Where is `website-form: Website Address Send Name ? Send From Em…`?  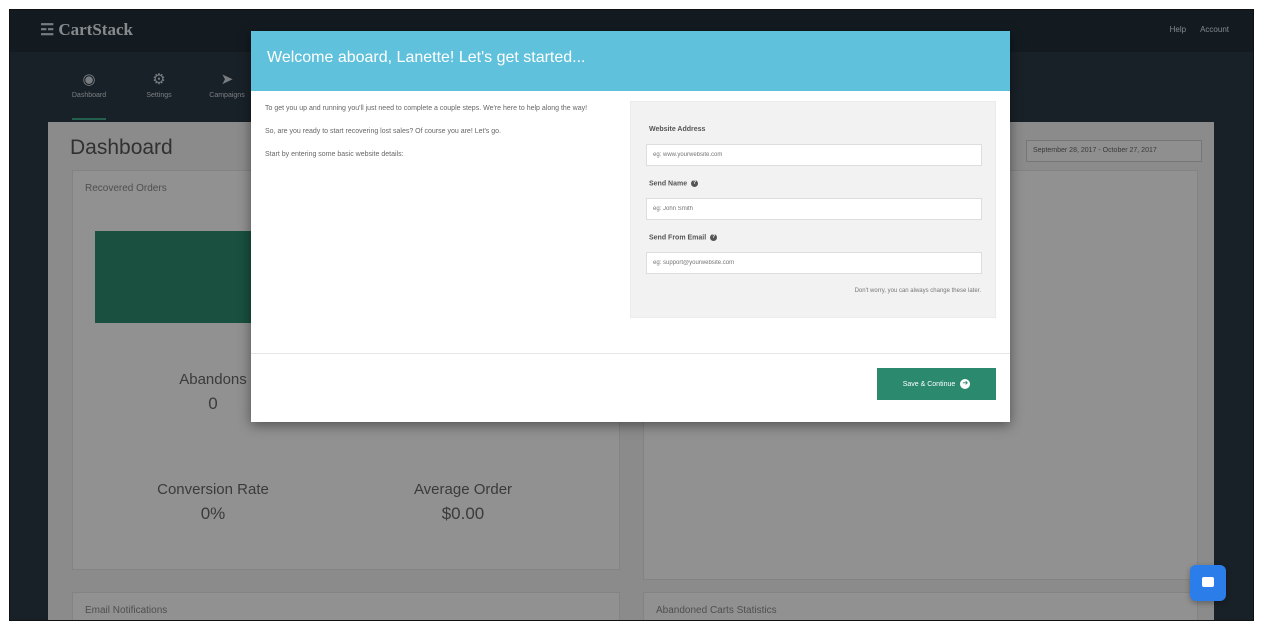 website-form: Website Address Send Name ? Send From Em… is located at coordinates (813, 209).